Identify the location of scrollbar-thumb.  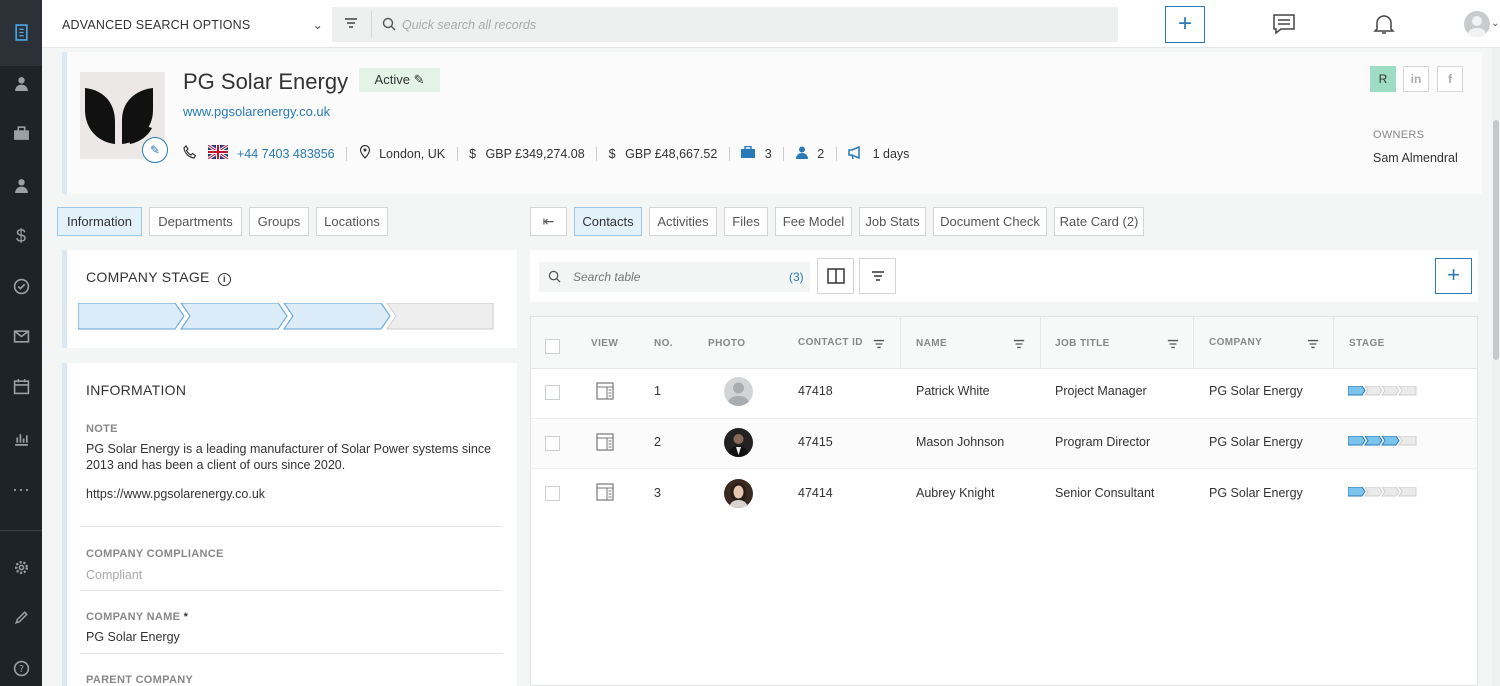
(1496, 240).